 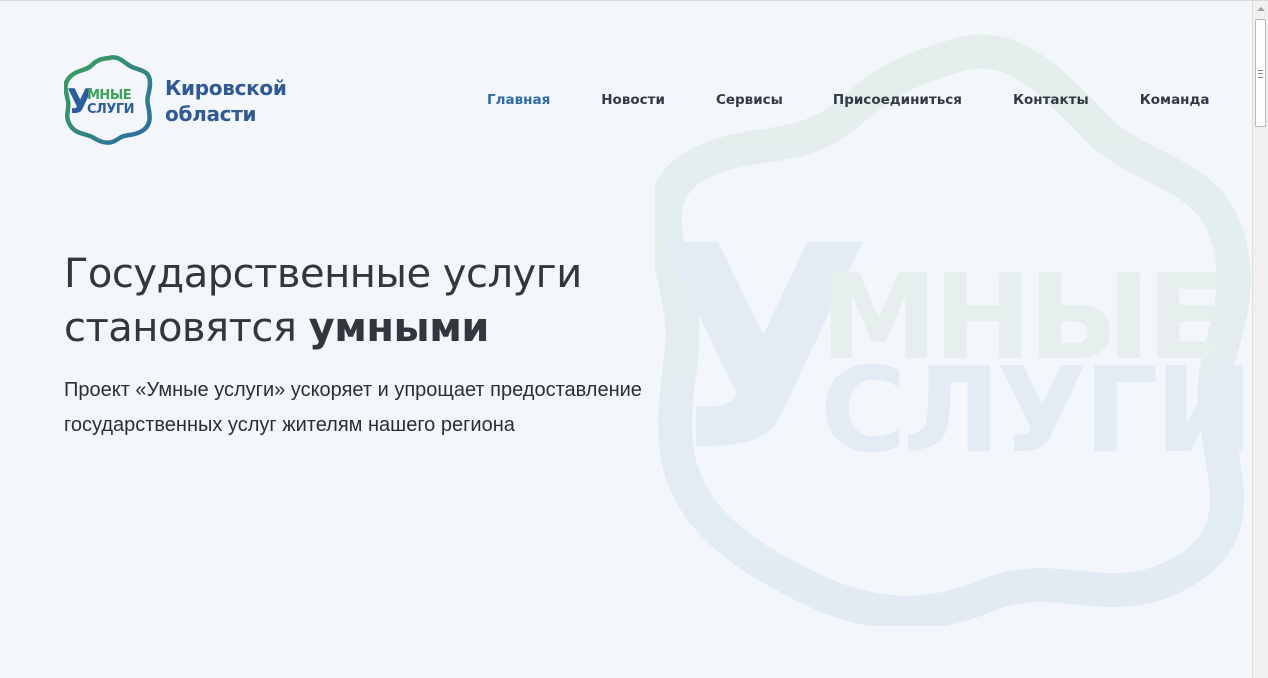 What do you see at coordinates (211, 114) in the screenshot?
I see `region-name-line2: области` at bounding box center [211, 114].